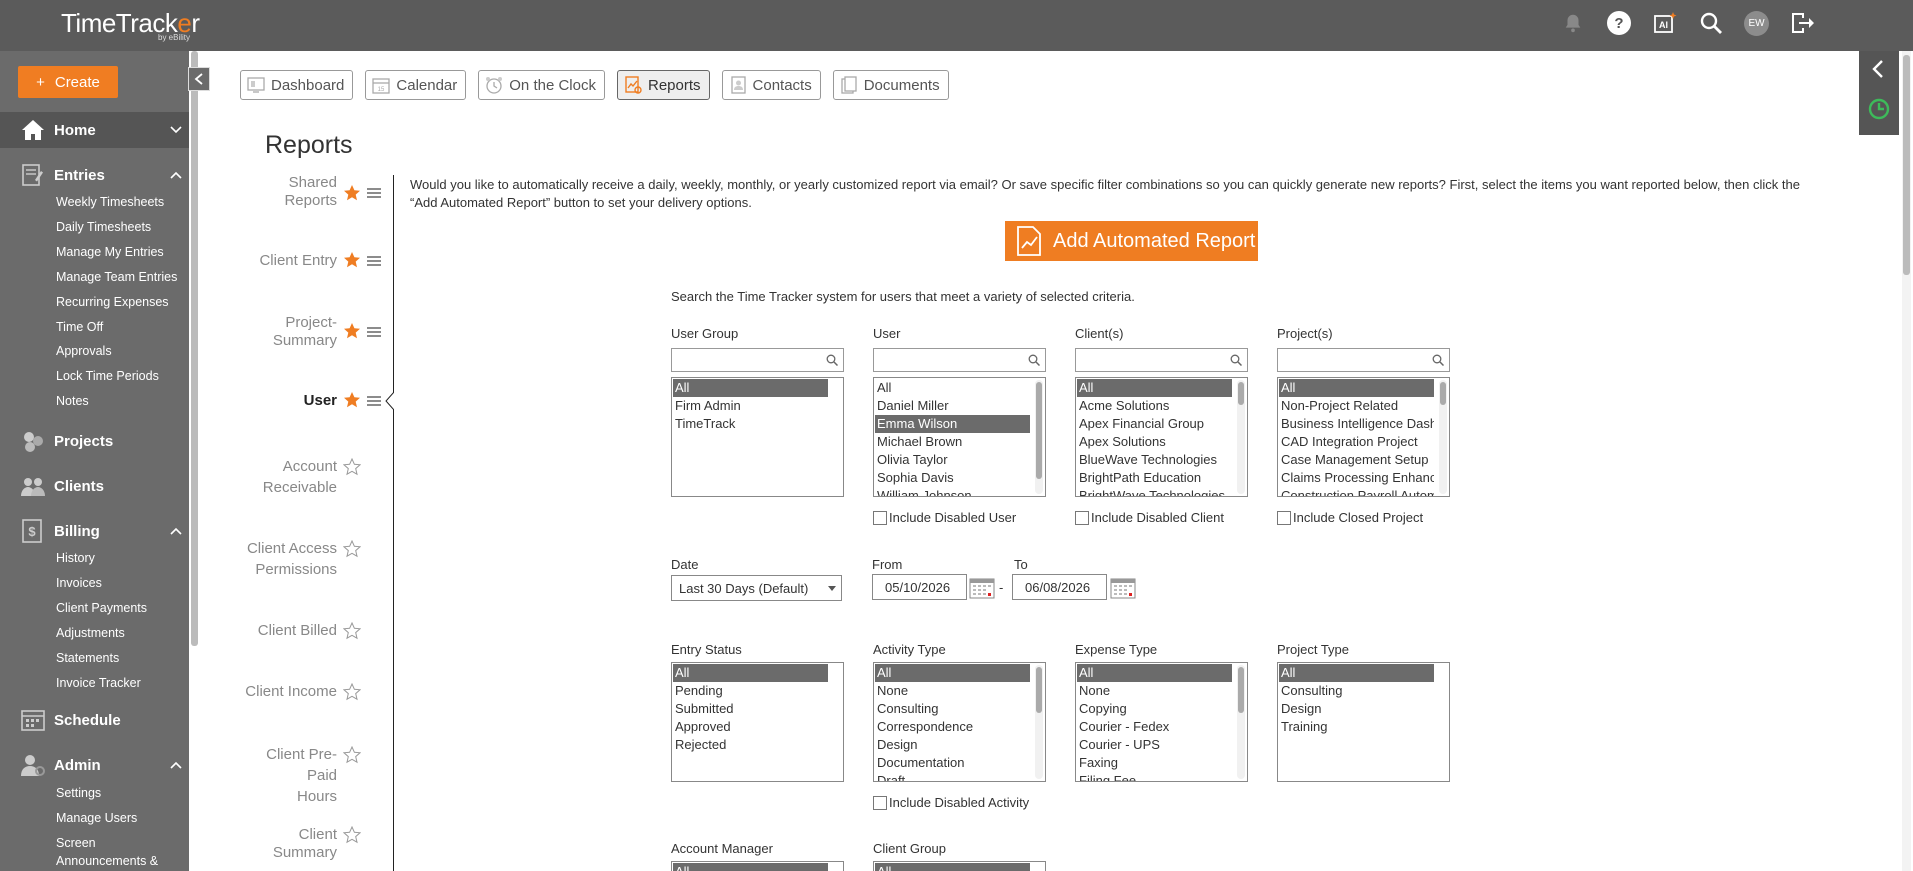 The height and width of the screenshot is (871, 1913). I want to click on project-type-listbox: All Consulting Design Training, so click(1363, 722).